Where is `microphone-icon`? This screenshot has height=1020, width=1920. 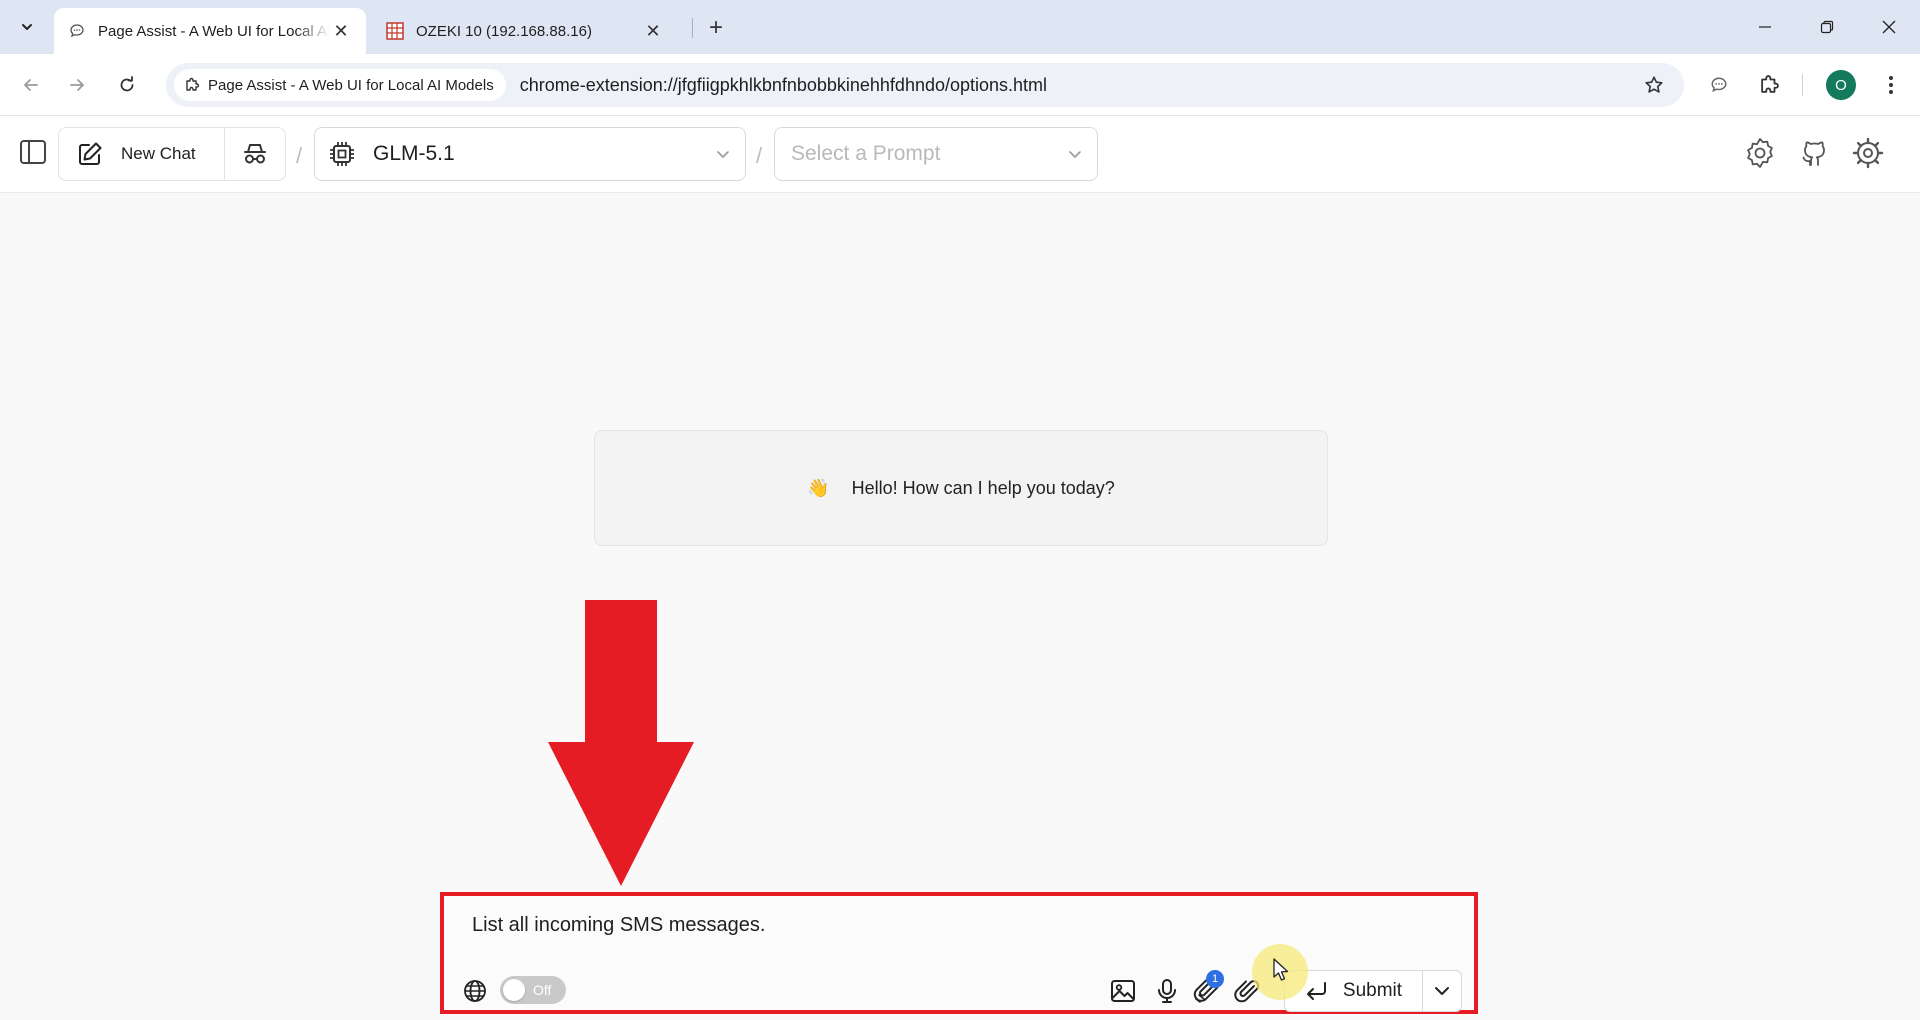 microphone-icon is located at coordinates (1167, 991).